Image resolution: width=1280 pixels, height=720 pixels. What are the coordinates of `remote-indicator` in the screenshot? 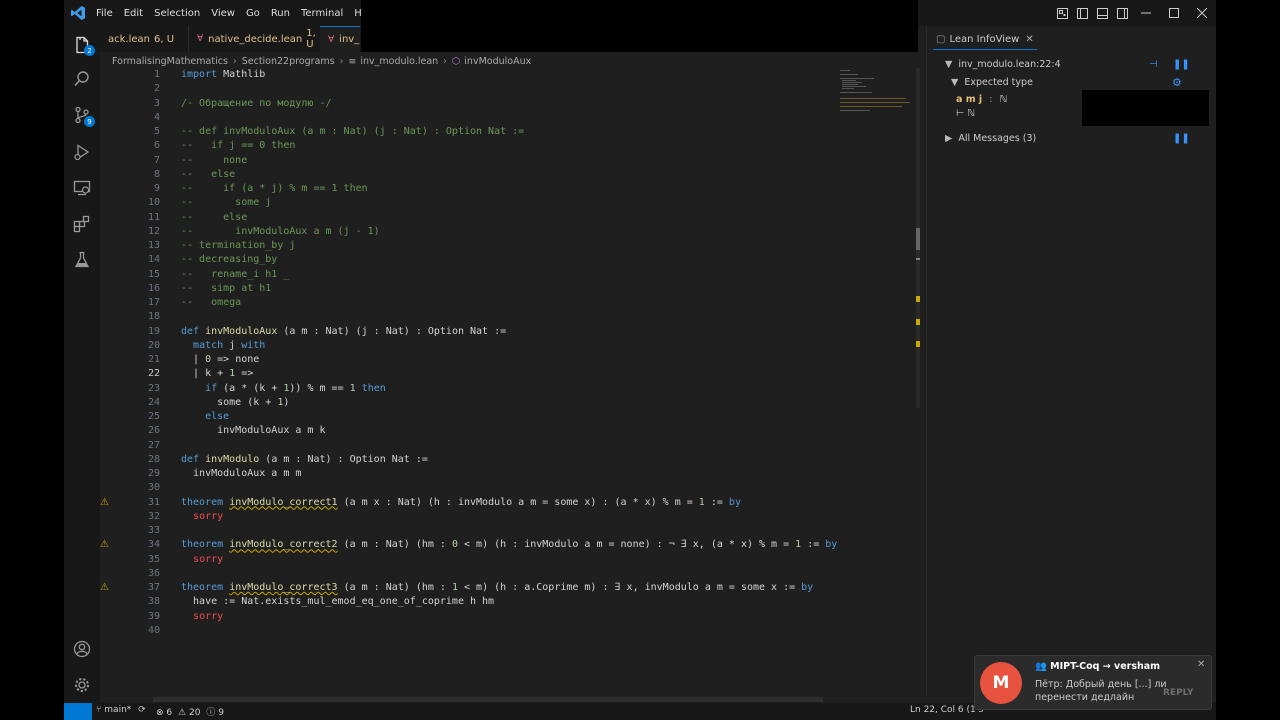 It's located at (78, 711).